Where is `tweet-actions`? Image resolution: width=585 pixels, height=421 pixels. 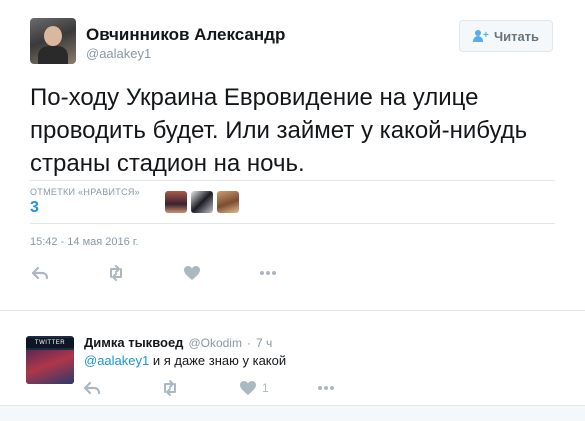 tweet-actions is located at coordinates (182, 273).